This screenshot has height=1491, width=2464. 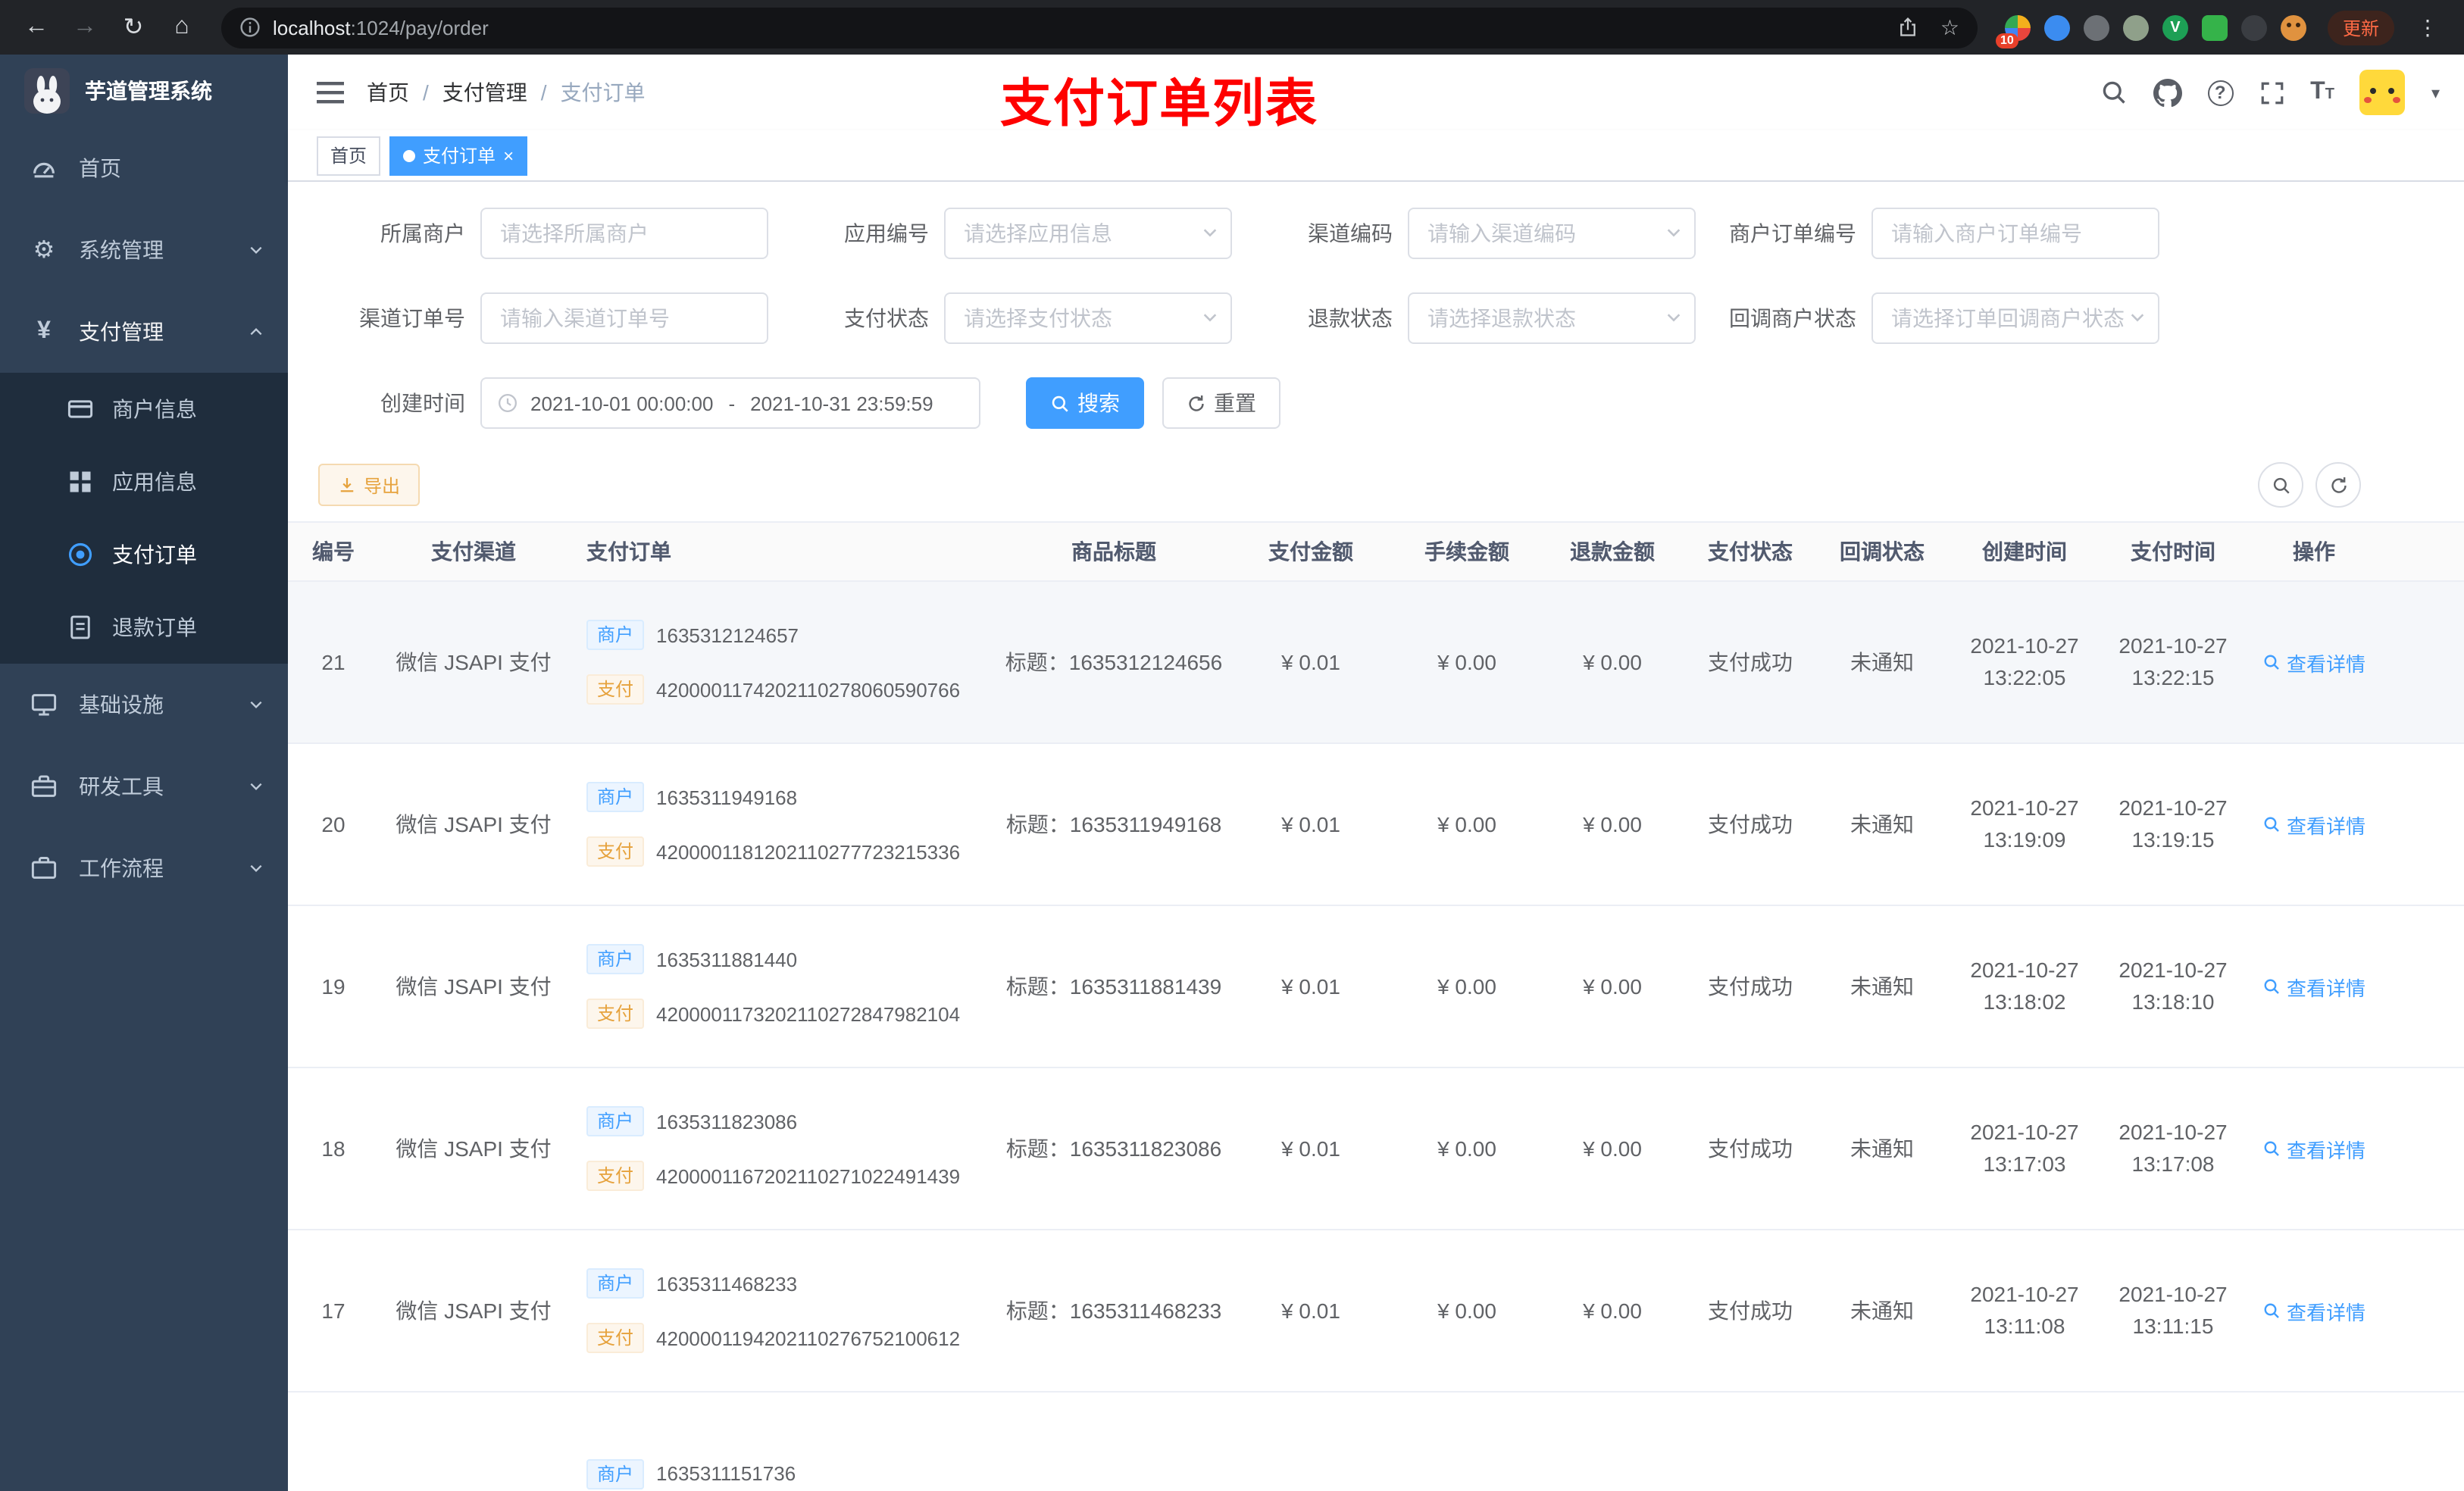 What do you see at coordinates (144, 168) in the screenshot?
I see `sidebar-item-home: 首页` at bounding box center [144, 168].